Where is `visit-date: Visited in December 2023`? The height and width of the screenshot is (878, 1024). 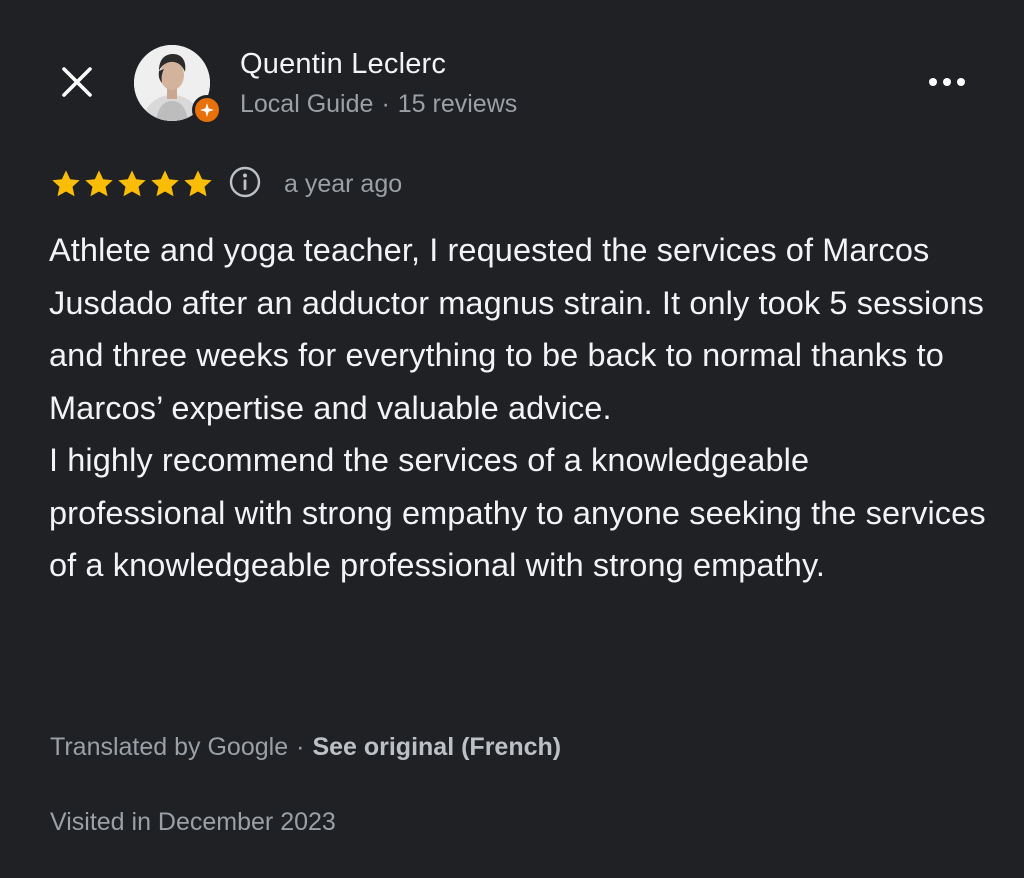 visit-date: Visited in December 2023 is located at coordinates (193, 822).